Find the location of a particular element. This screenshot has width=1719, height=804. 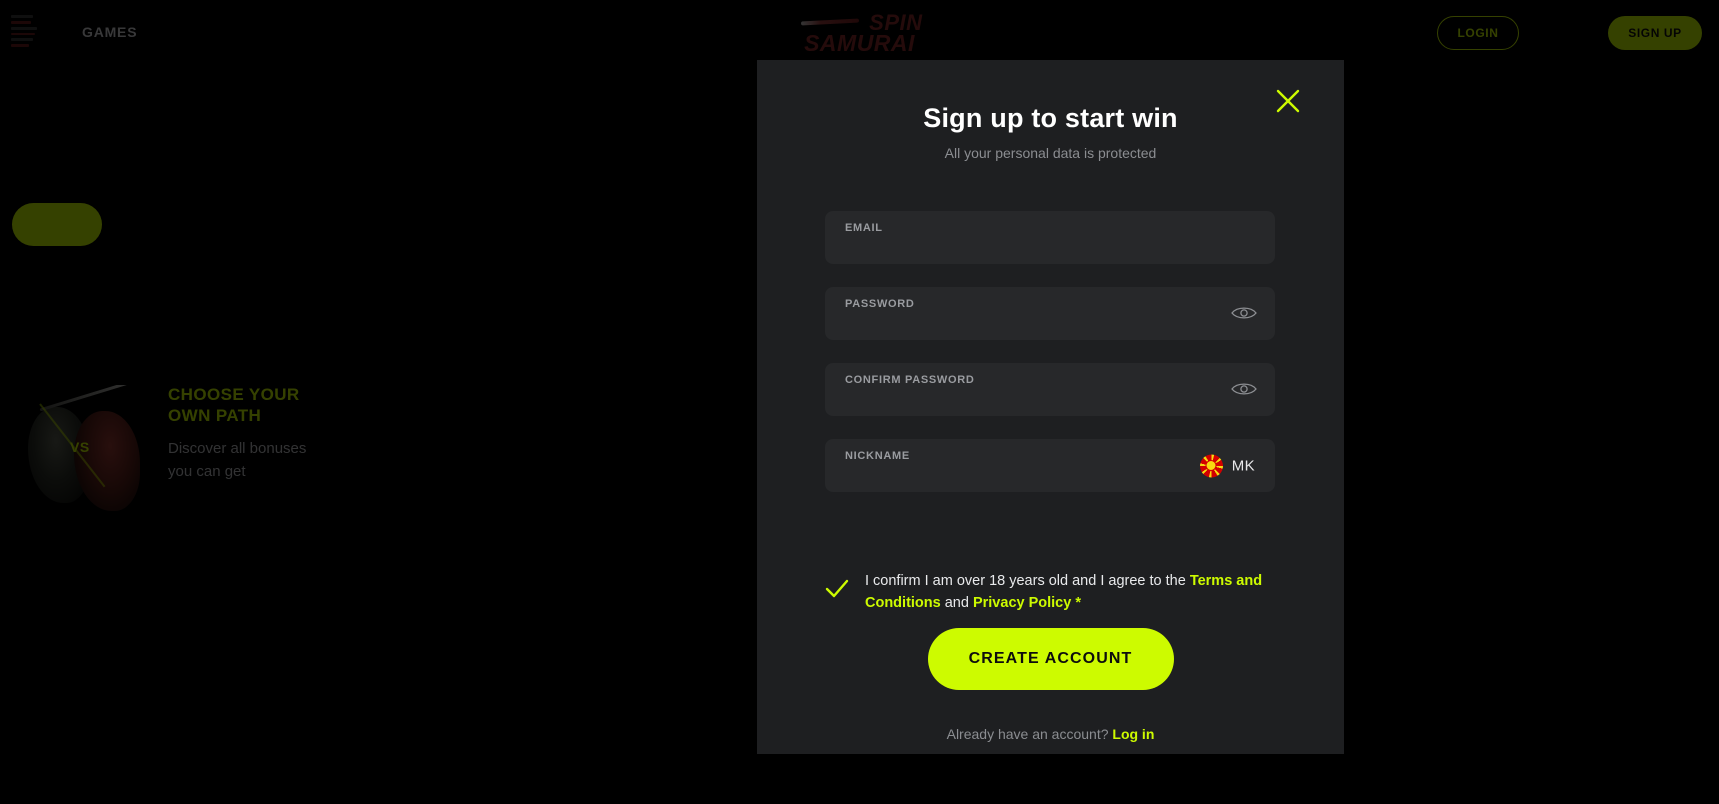

modal-title: Sign up to start win is located at coordinates (1050, 118).